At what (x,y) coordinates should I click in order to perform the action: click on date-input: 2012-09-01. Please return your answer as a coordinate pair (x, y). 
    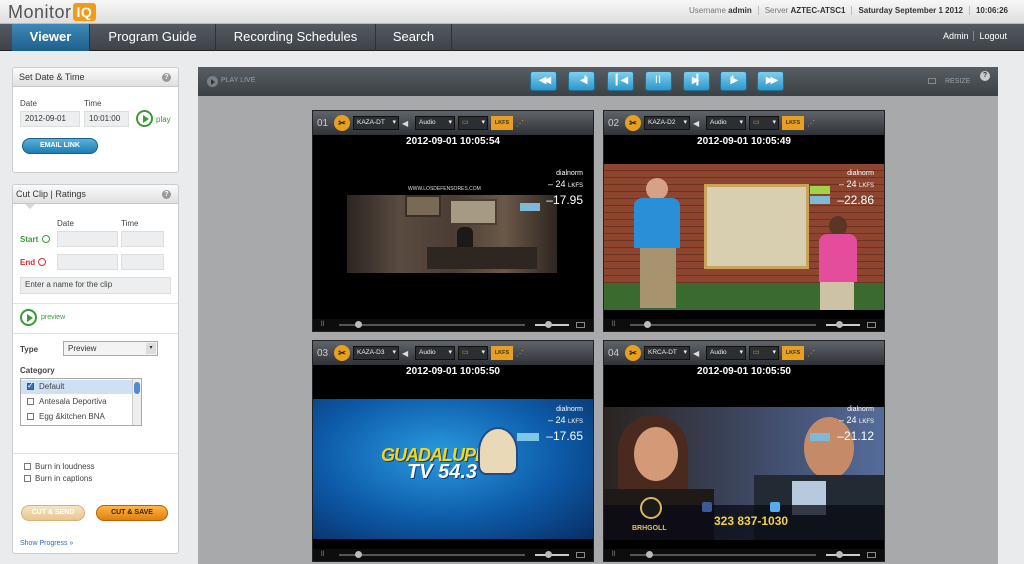
    Looking at the image, I should click on (50, 119).